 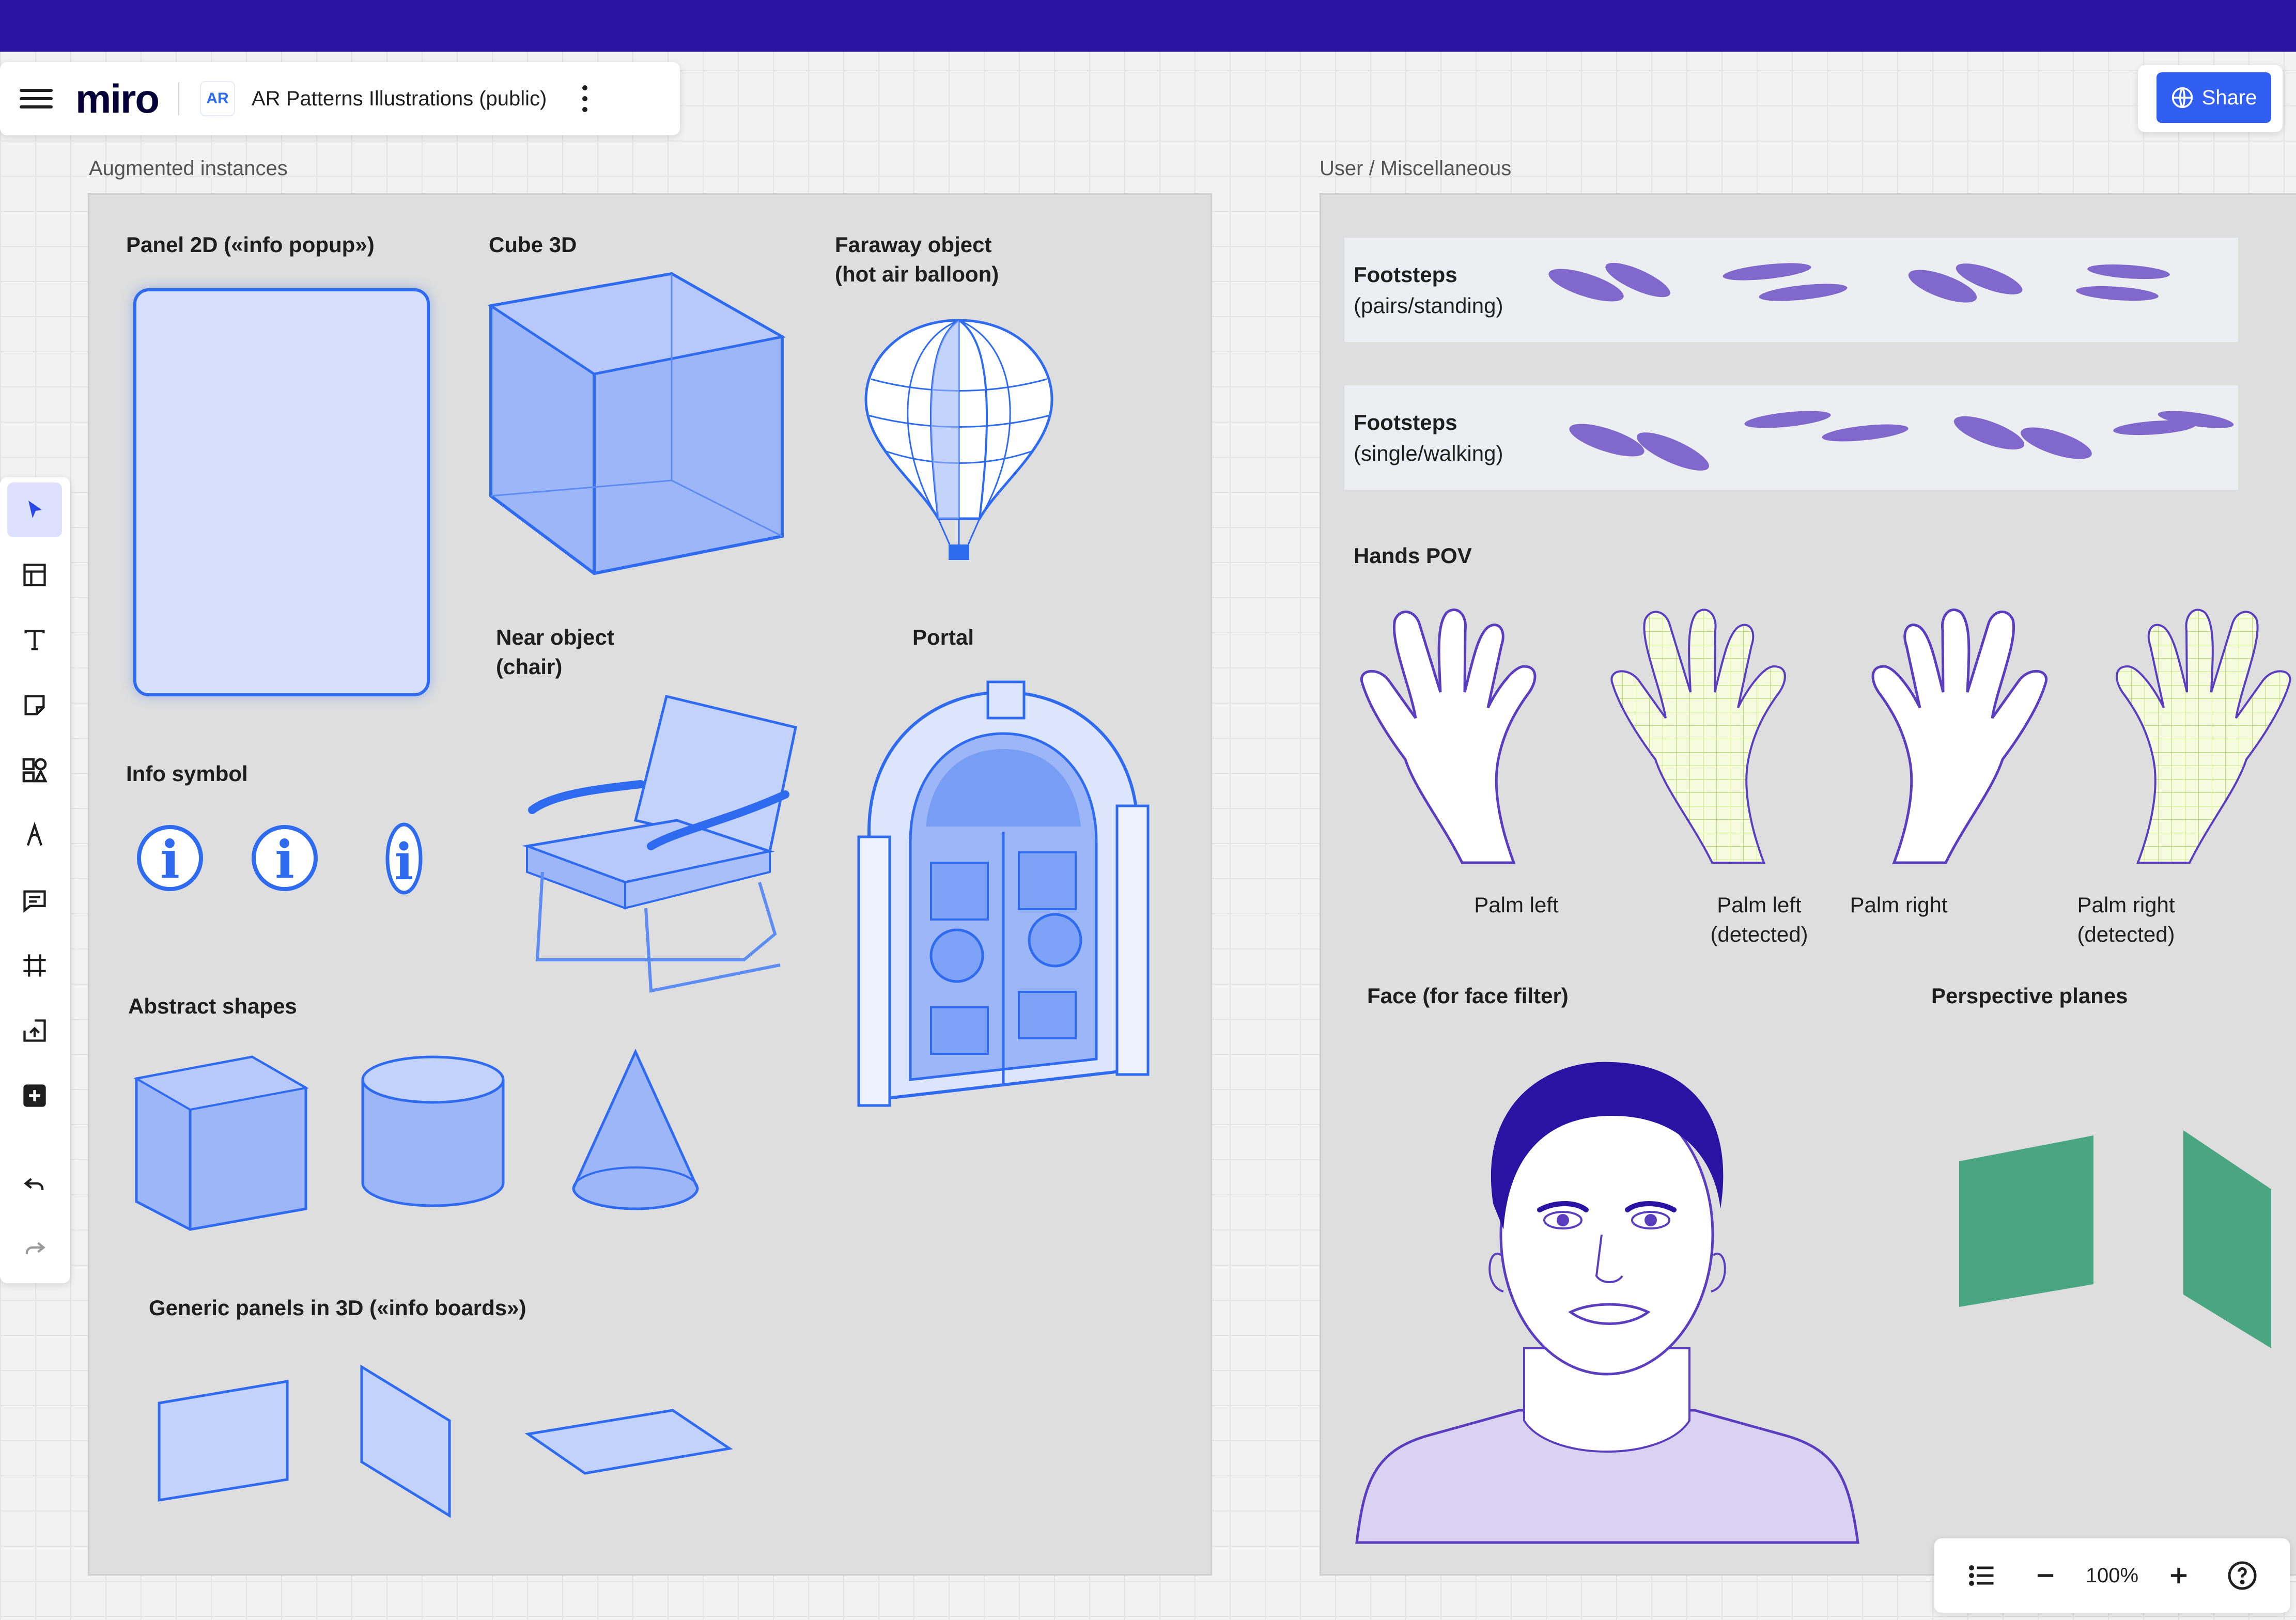 What do you see at coordinates (1608, 1302) in the screenshot?
I see `face-illustration` at bounding box center [1608, 1302].